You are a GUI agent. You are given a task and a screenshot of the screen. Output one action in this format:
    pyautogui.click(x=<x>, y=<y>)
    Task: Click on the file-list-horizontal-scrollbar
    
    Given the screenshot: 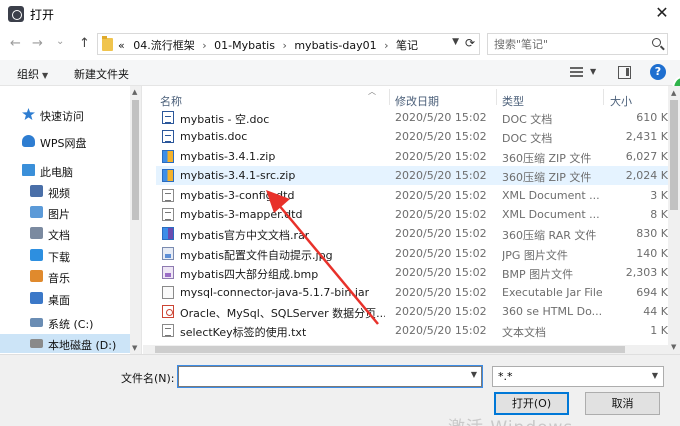 What is the action you would take?
    pyautogui.click(x=405, y=349)
    